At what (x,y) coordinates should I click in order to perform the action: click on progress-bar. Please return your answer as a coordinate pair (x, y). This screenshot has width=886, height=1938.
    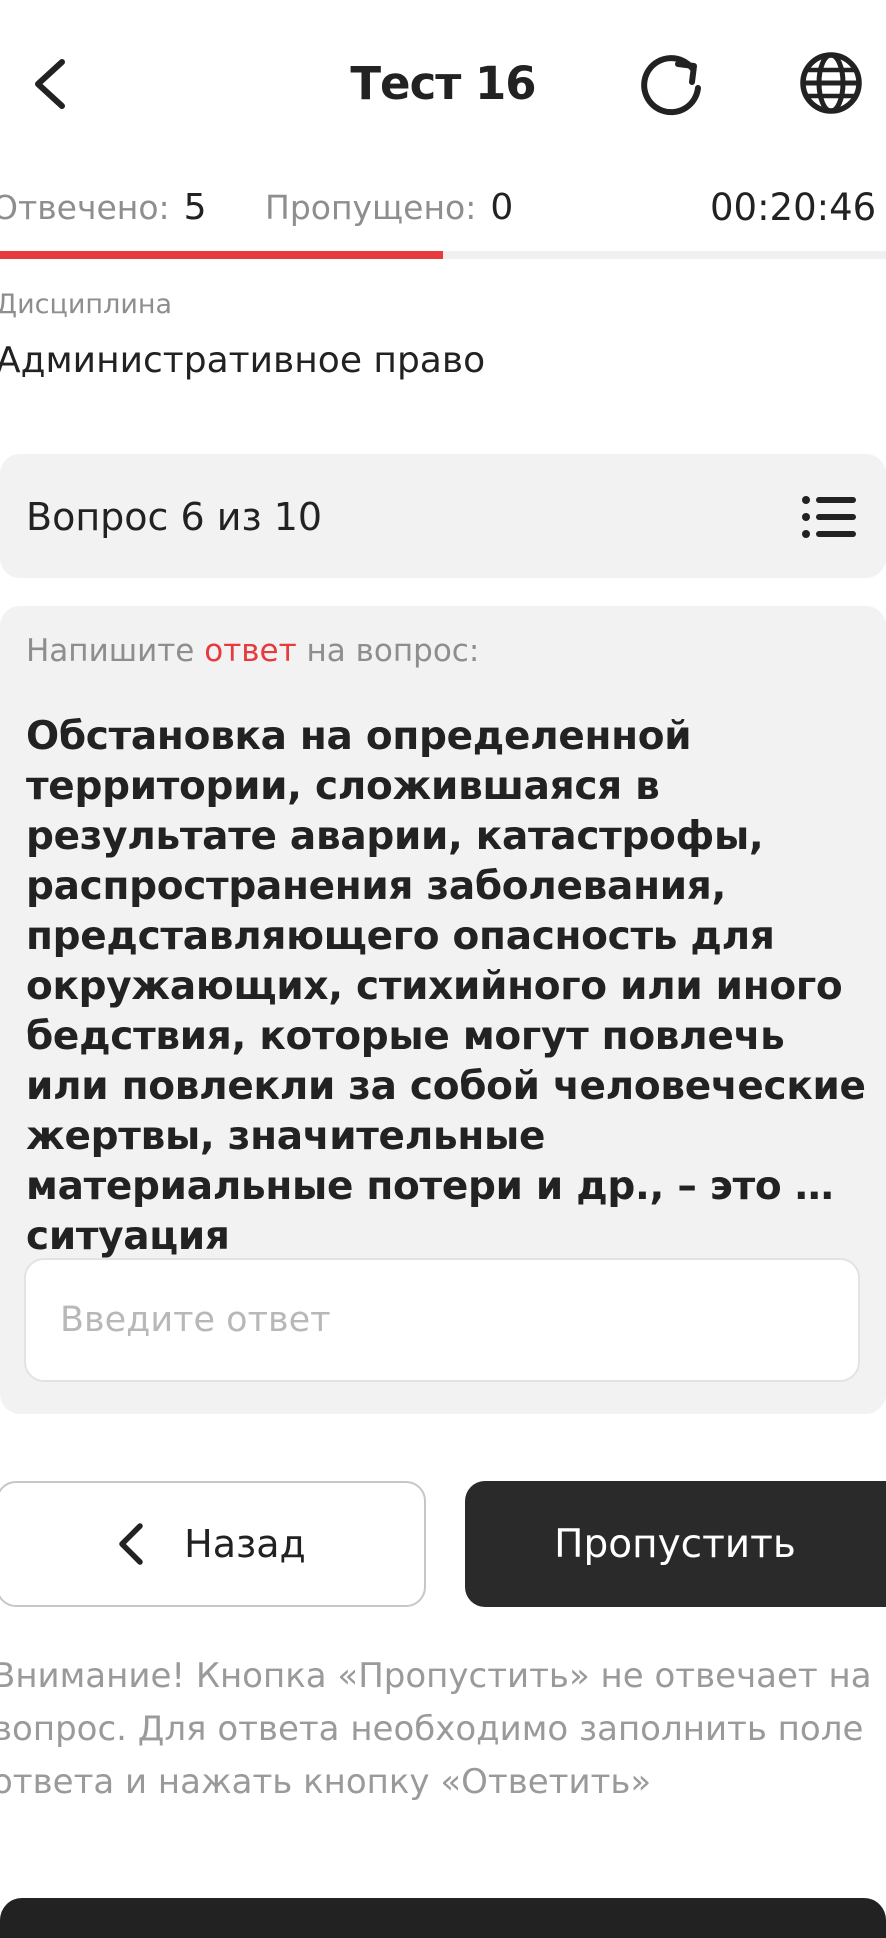
    Looking at the image, I should click on (443, 255).